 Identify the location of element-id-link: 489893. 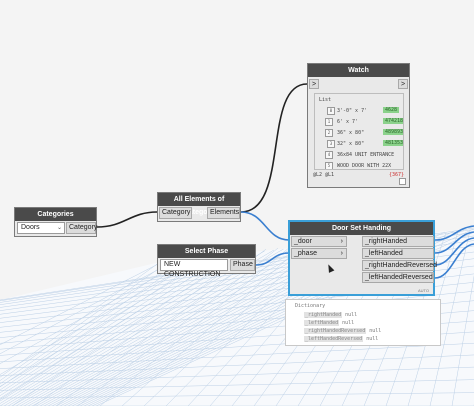
(393, 132).